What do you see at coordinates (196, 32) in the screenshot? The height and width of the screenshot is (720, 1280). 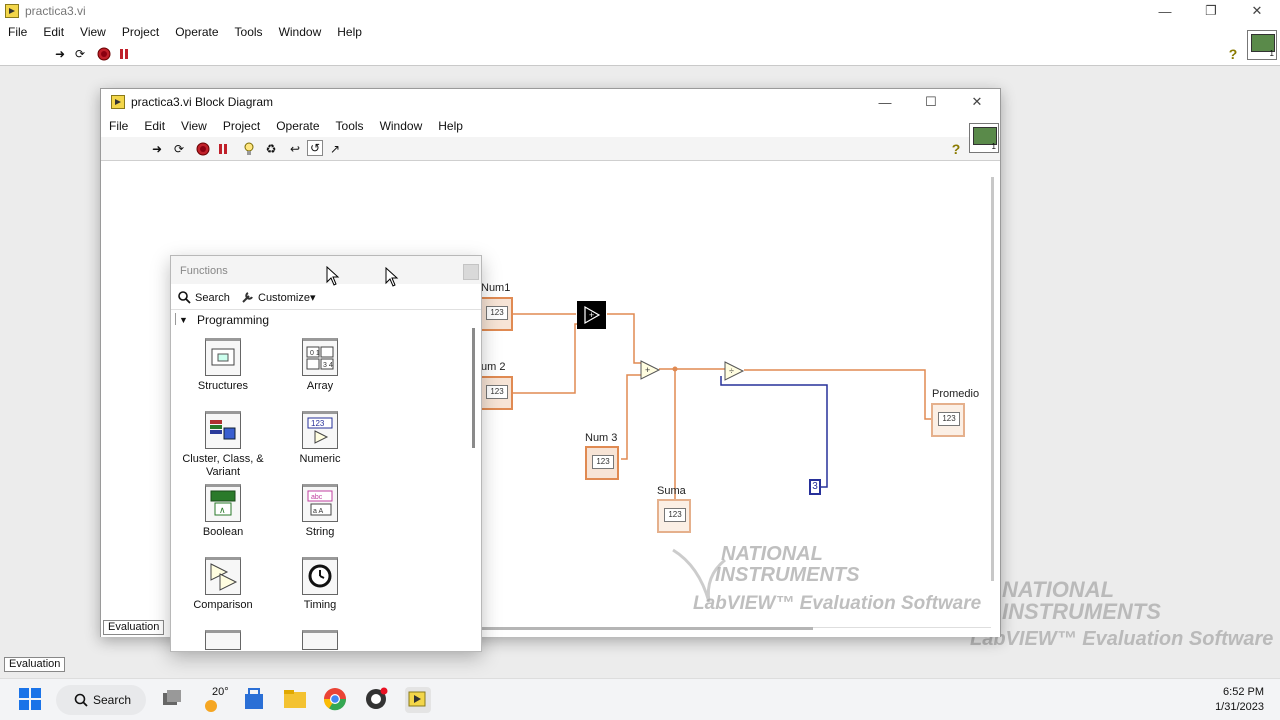 I see `menu-operate: Operate` at bounding box center [196, 32].